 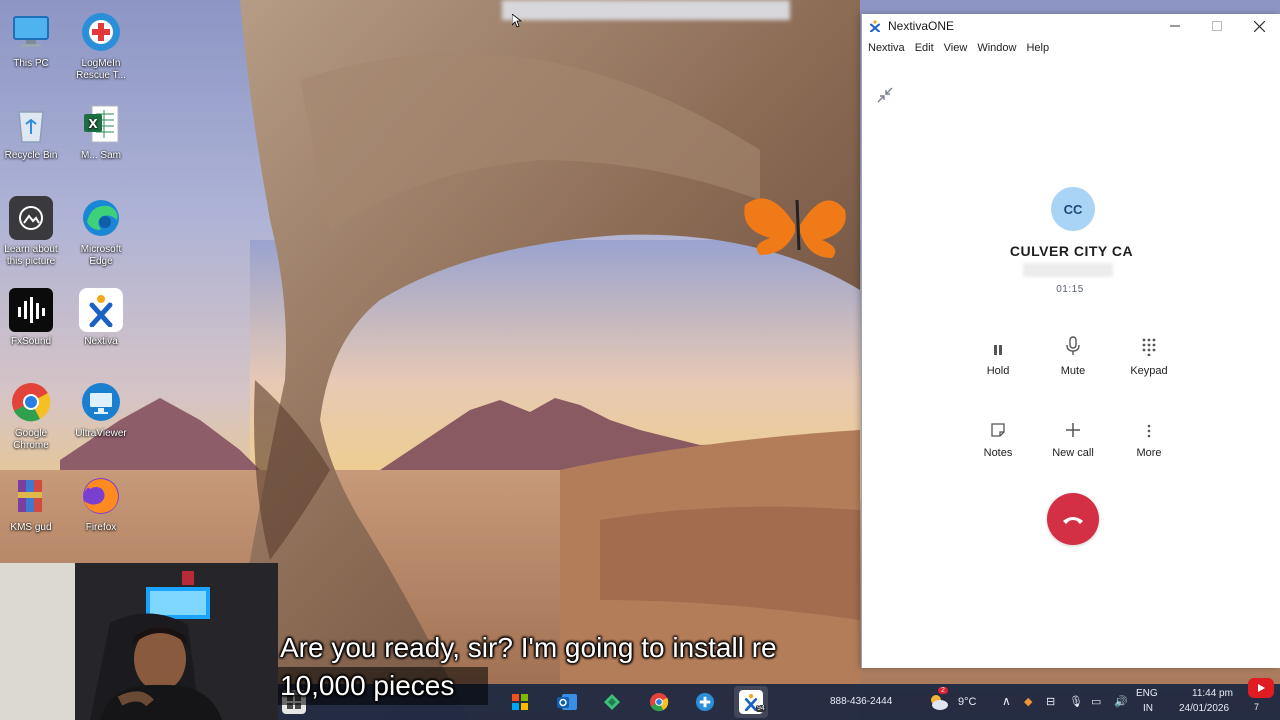 What do you see at coordinates (1050, 701) in the screenshot?
I see `tray-usb-icon: ⊟` at bounding box center [1050, 701].